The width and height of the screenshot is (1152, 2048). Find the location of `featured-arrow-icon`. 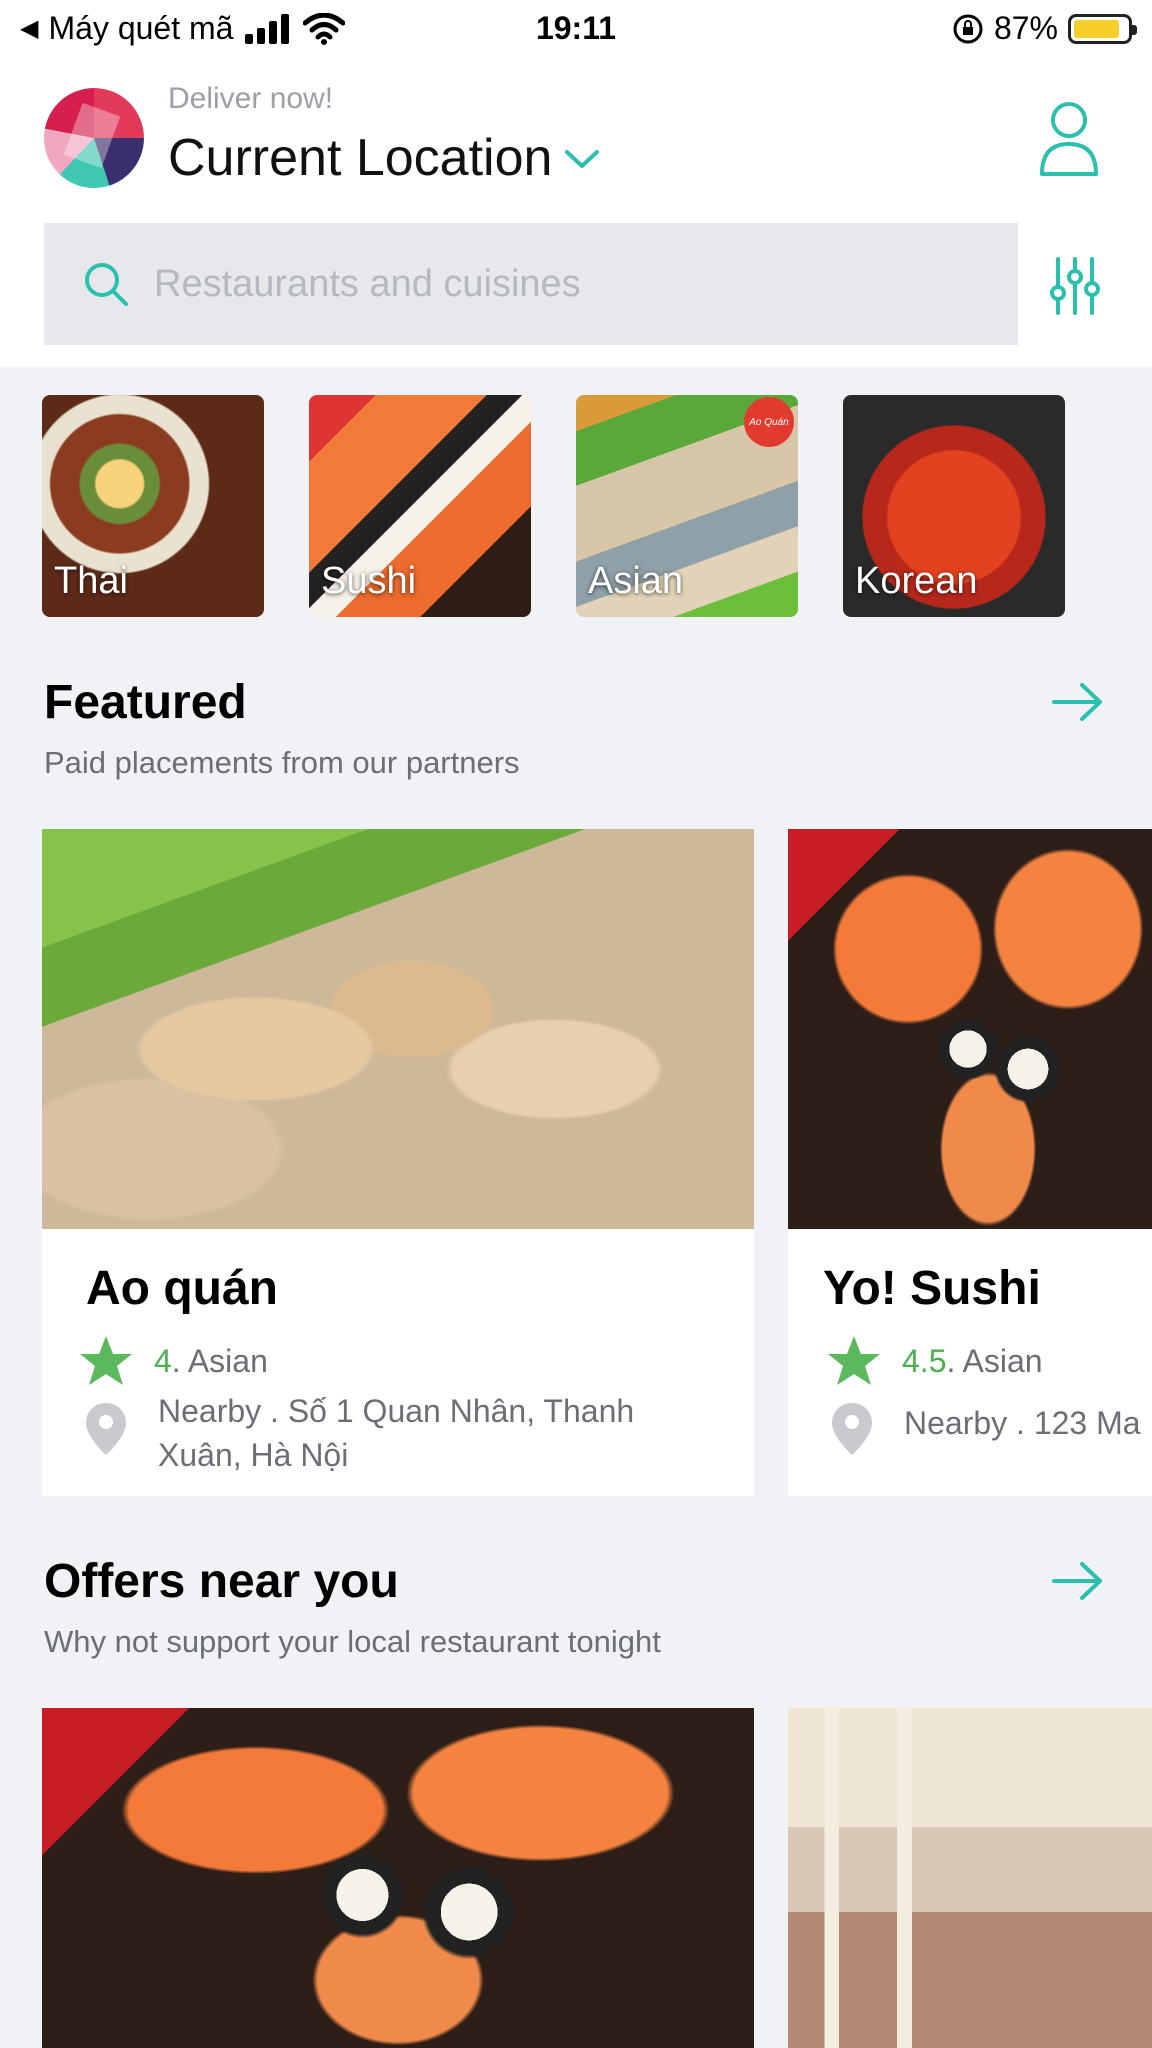

featured-arrow-icon is located at coordinates (1078, 702).